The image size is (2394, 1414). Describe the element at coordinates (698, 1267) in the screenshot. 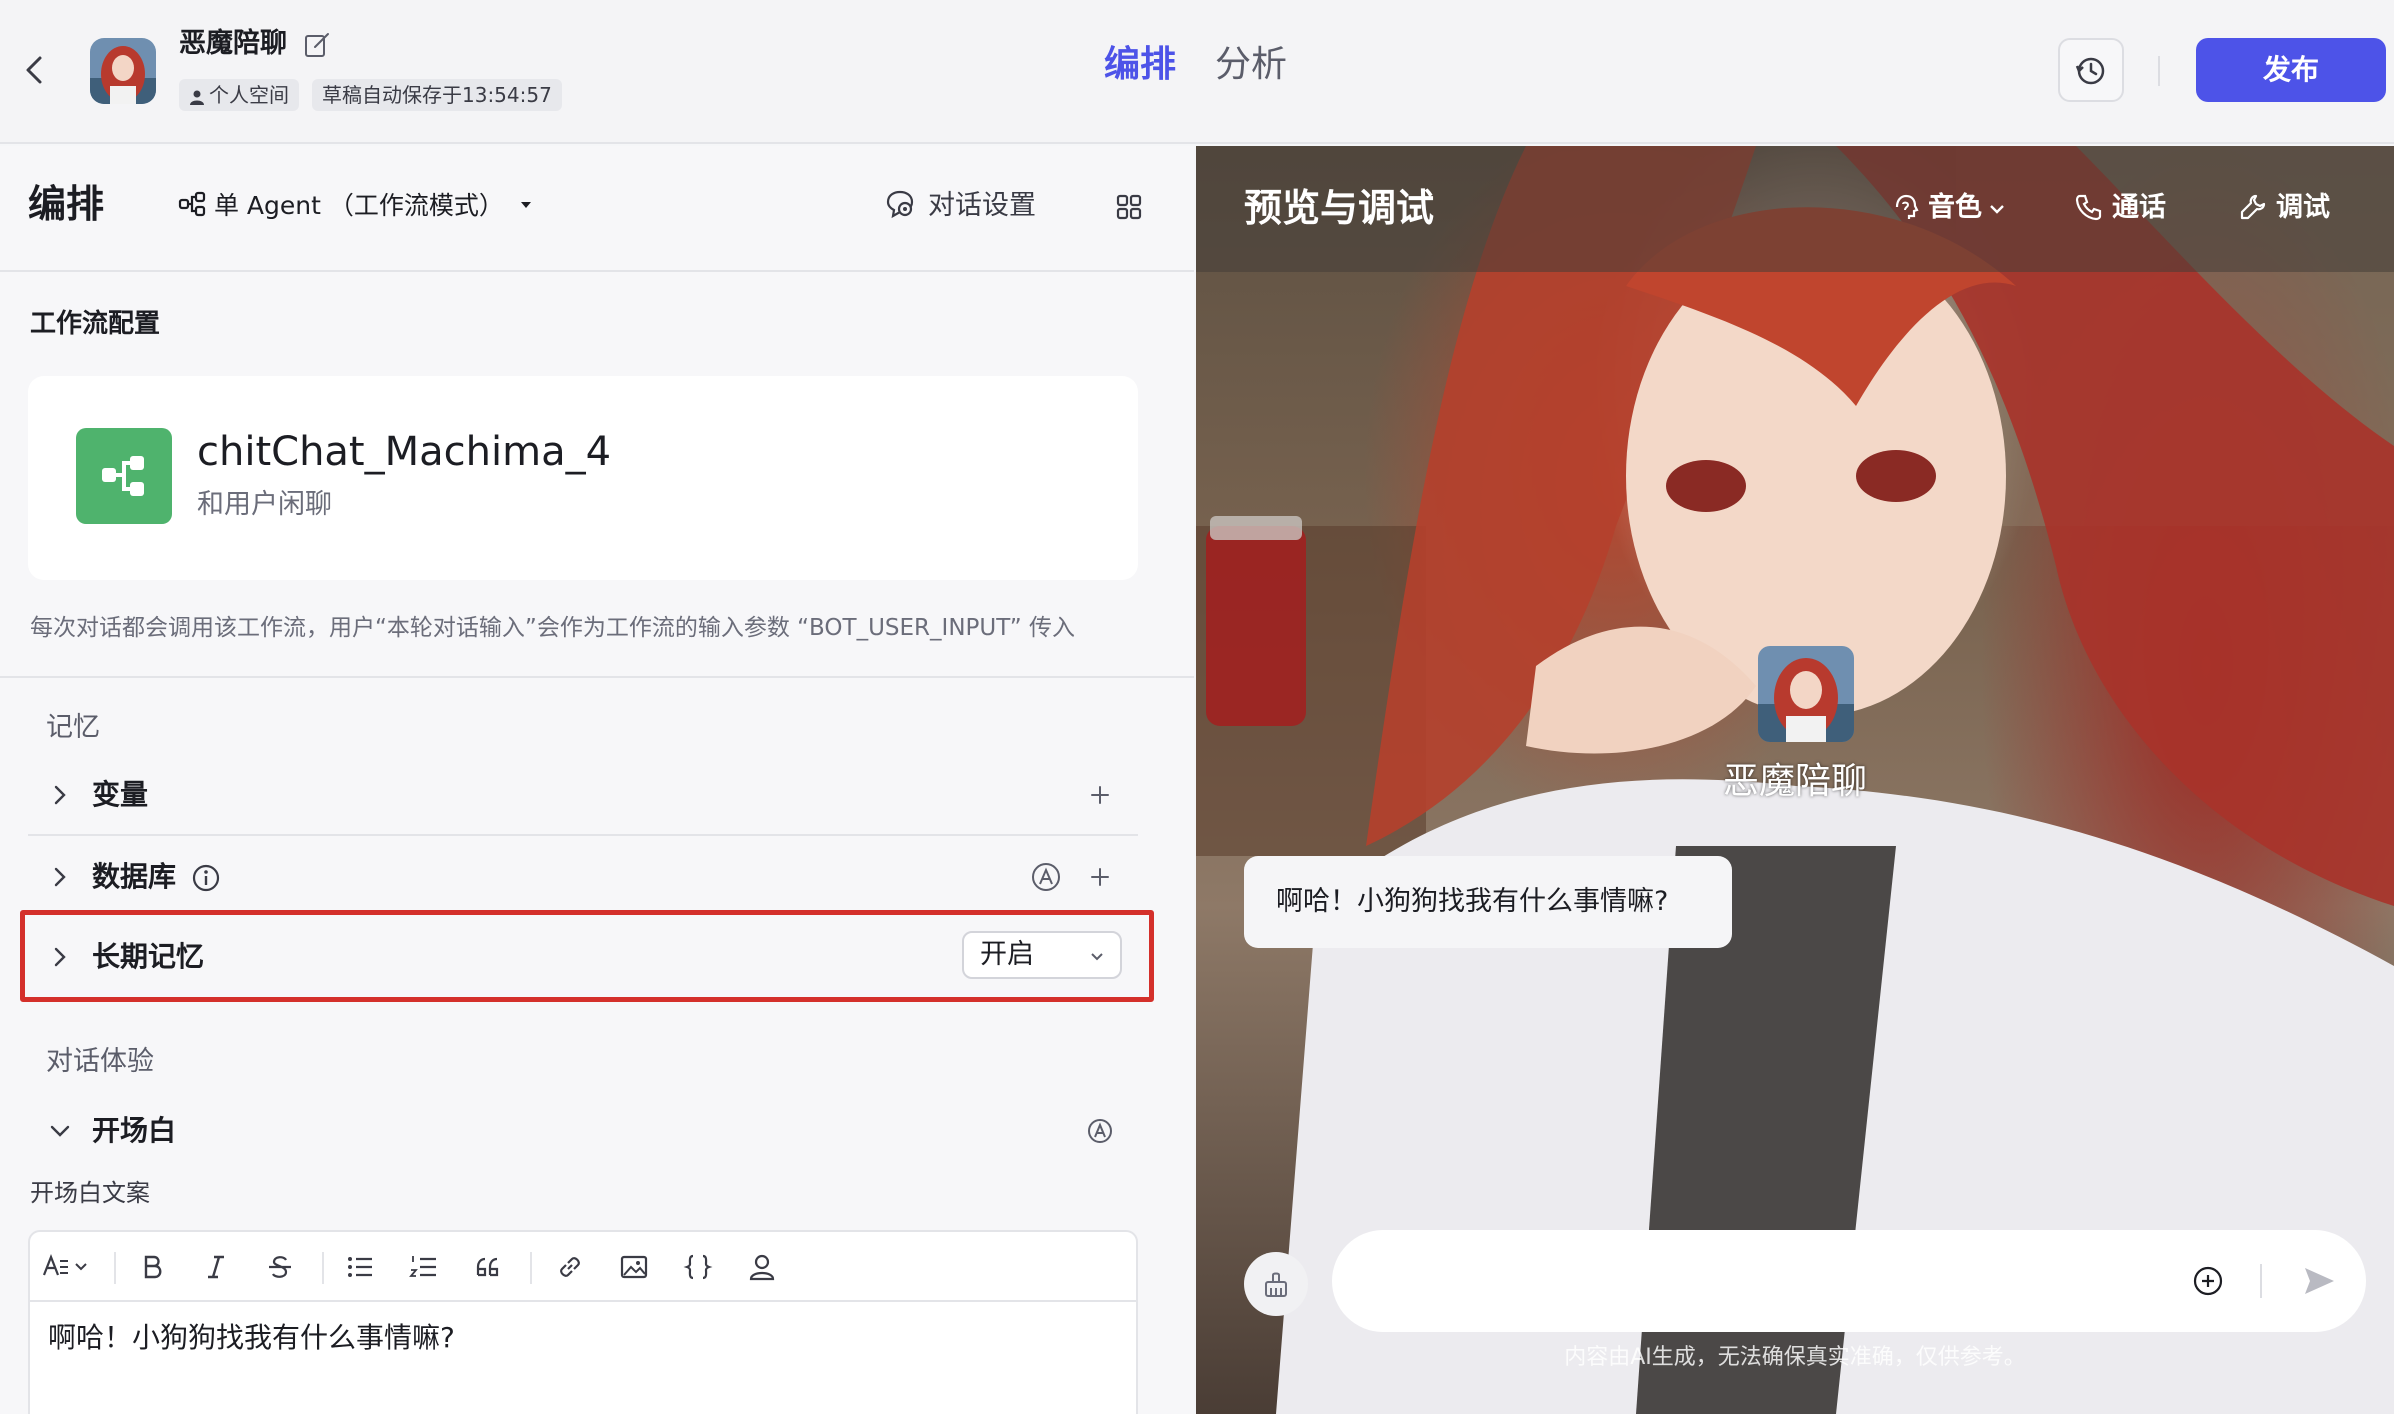

I see `code-block-icon` at that location.